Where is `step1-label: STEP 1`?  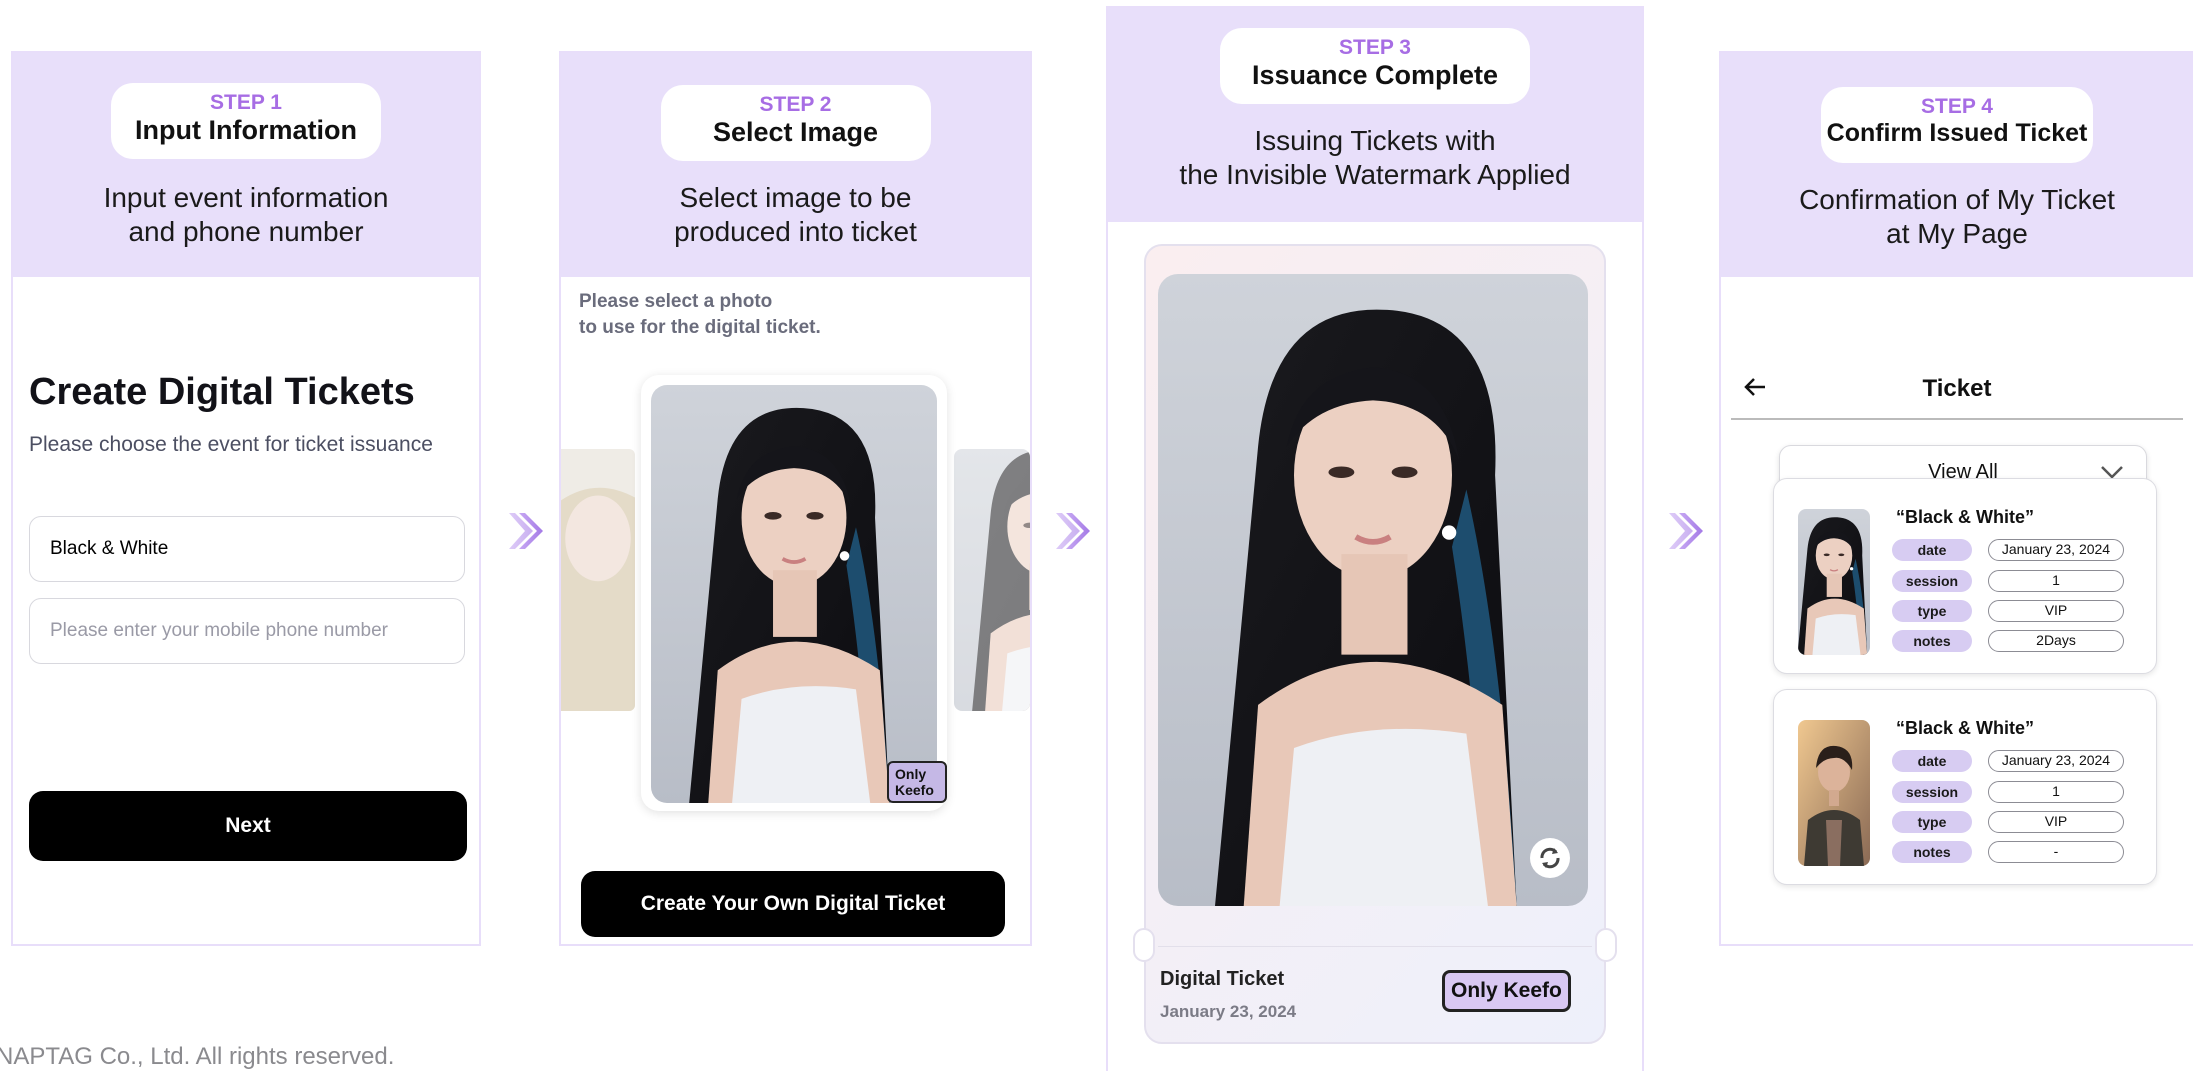 step1-label: STEP 1 is located at coordinates (246, 102).